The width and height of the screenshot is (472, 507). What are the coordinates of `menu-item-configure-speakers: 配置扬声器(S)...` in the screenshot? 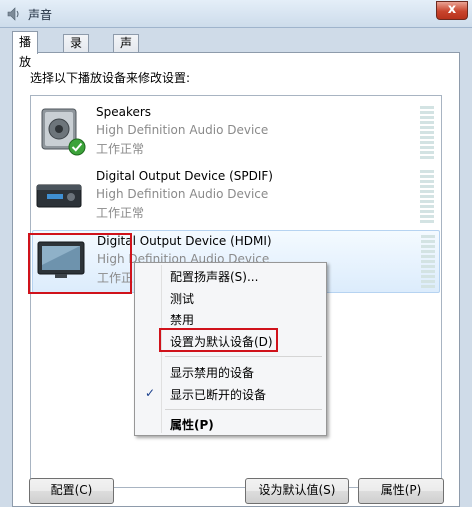 It's located at (230, 276).